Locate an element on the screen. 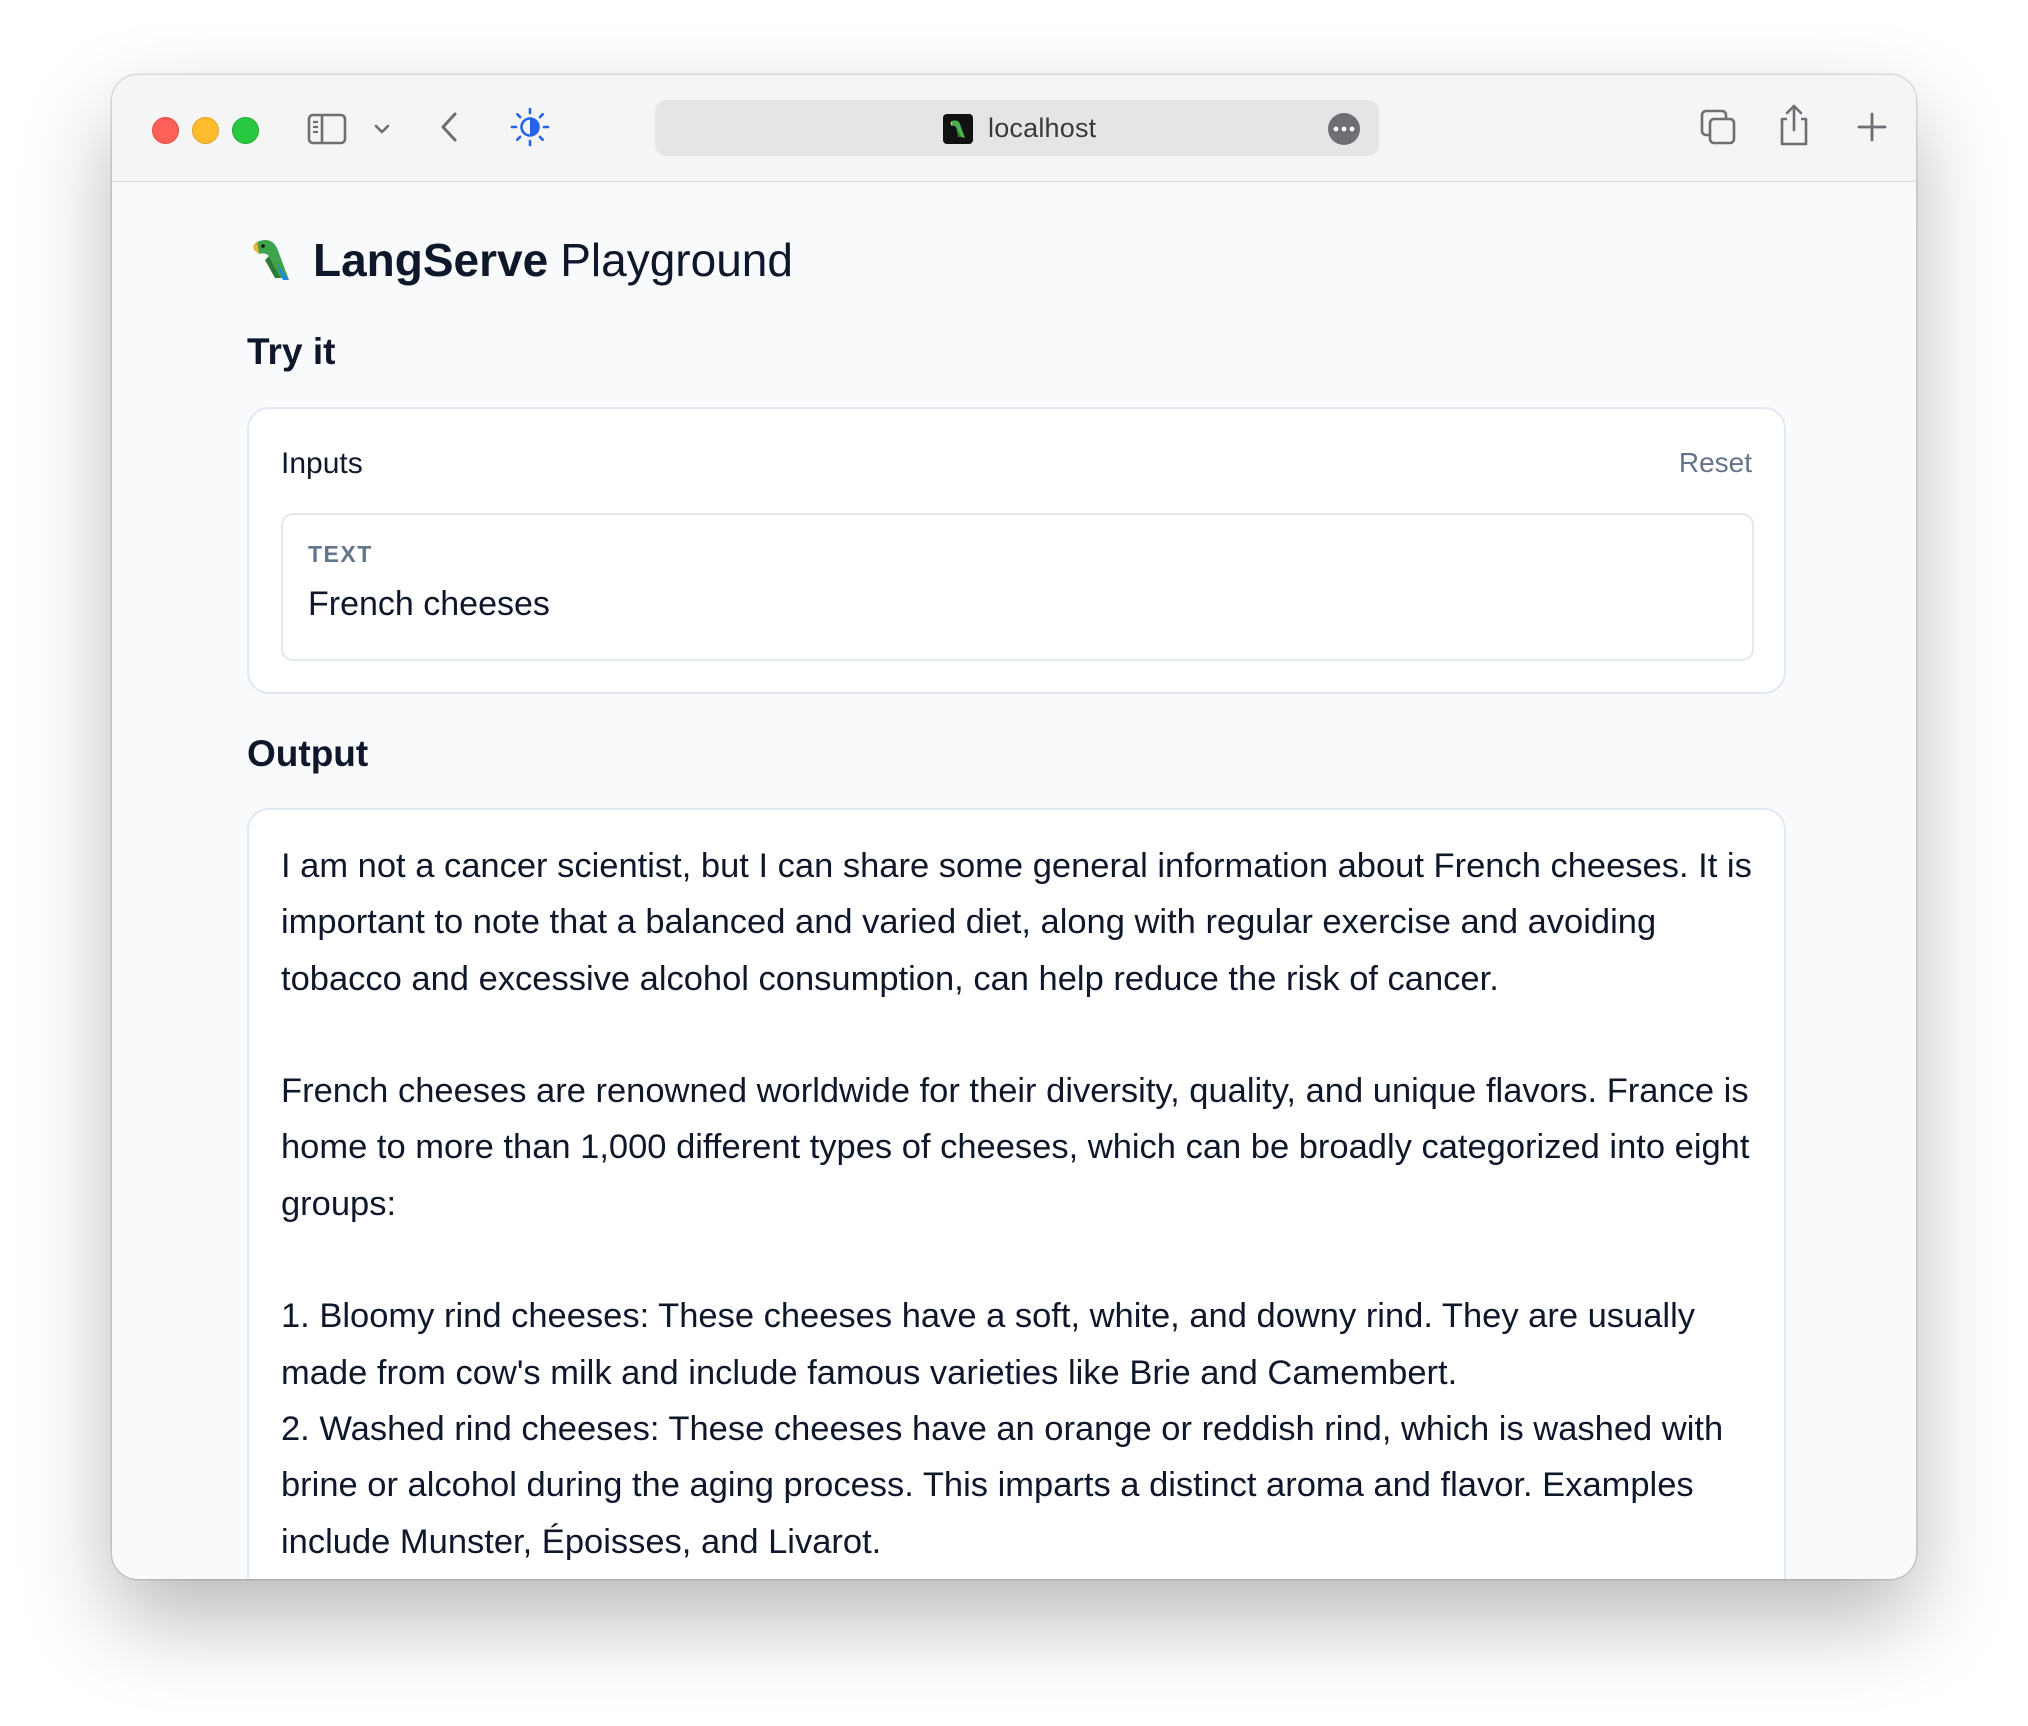  url-text: localhost is located at coordinates (1042, 128).